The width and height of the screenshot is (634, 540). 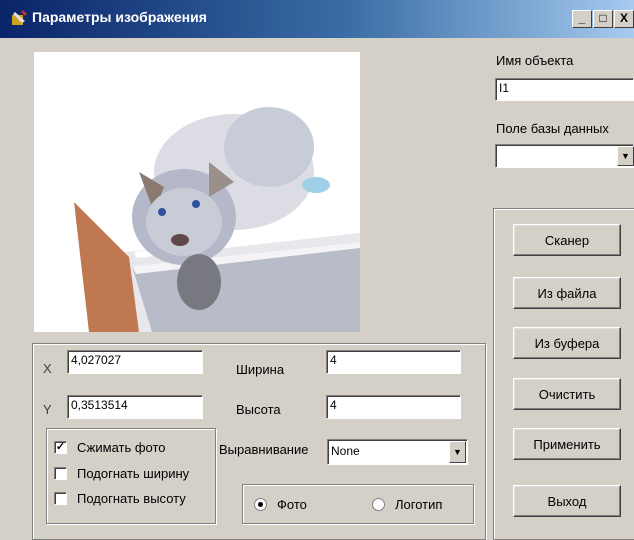 What do you see at coordinates (264, 449) in the screenshot?
I see `alignment-label: Выравнивание` at bounding box center [264, 449].